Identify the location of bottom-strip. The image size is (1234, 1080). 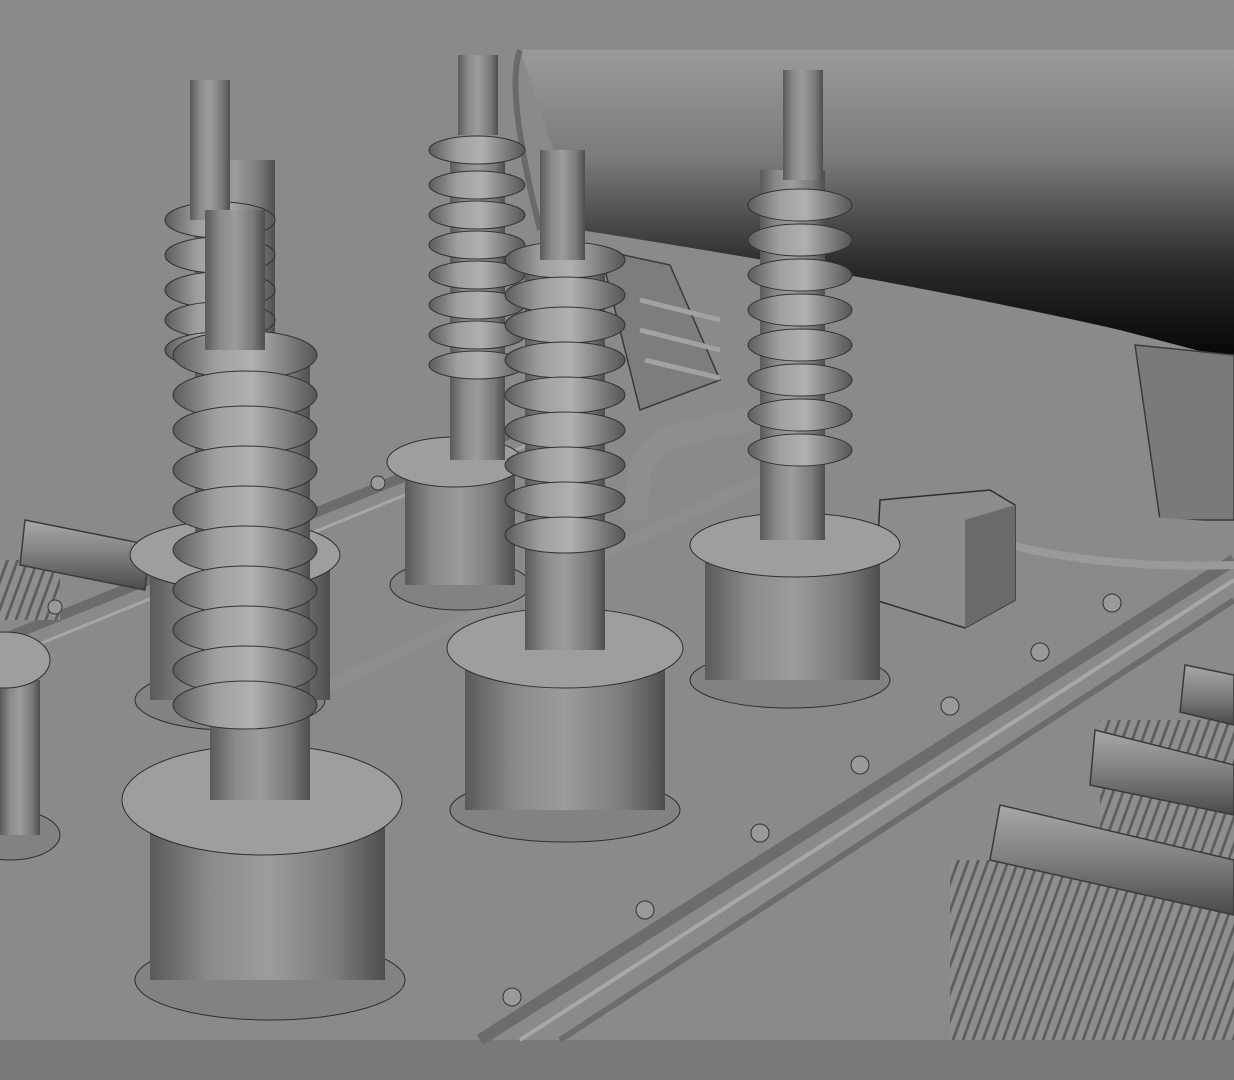
(617, 1060).